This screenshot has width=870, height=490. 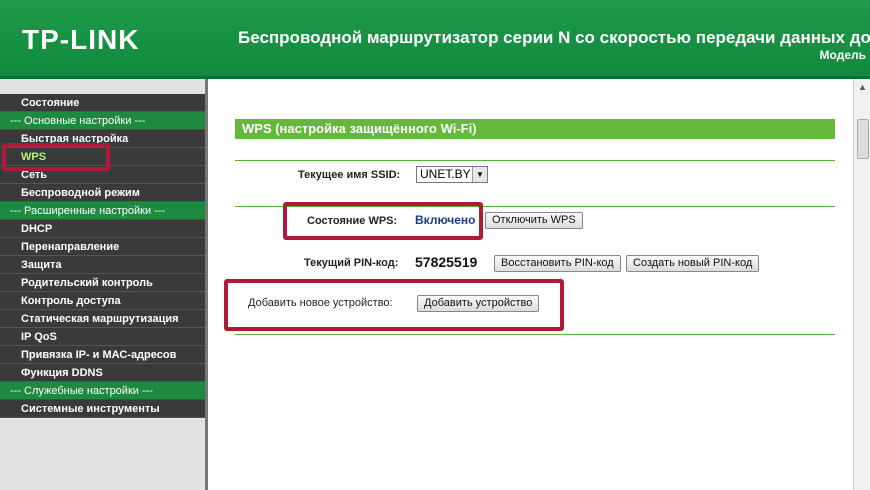 I want to click on sidebar-item-родительский-контроль: Родительский контроль, so click(x=102, y=283).